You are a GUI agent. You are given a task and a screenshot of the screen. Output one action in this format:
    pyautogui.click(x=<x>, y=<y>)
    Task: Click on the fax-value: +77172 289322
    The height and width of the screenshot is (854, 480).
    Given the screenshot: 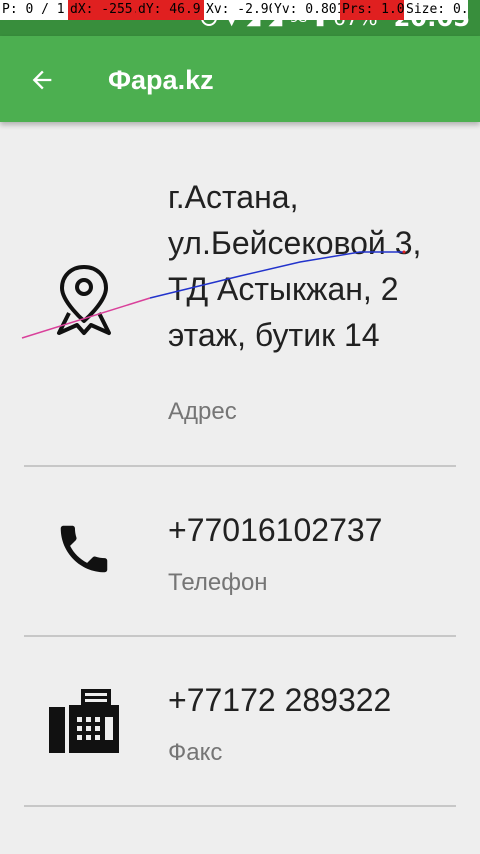 What is the action you would take?
    pyautogui.click(x=280, y=700)
    